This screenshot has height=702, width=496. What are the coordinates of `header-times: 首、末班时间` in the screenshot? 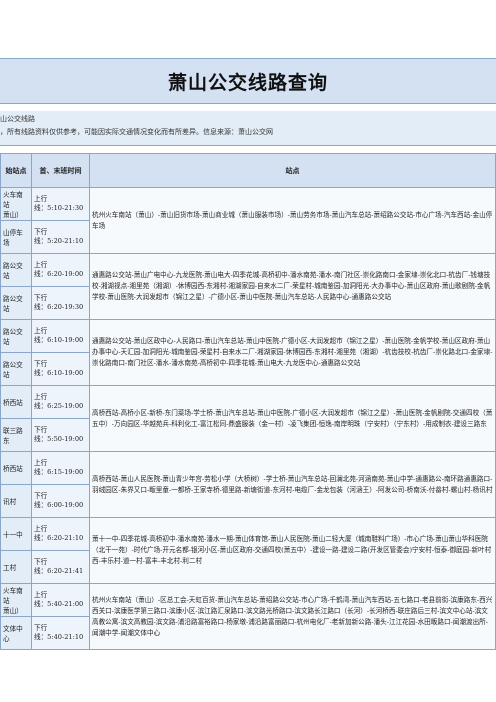 It's located at (60, 170).